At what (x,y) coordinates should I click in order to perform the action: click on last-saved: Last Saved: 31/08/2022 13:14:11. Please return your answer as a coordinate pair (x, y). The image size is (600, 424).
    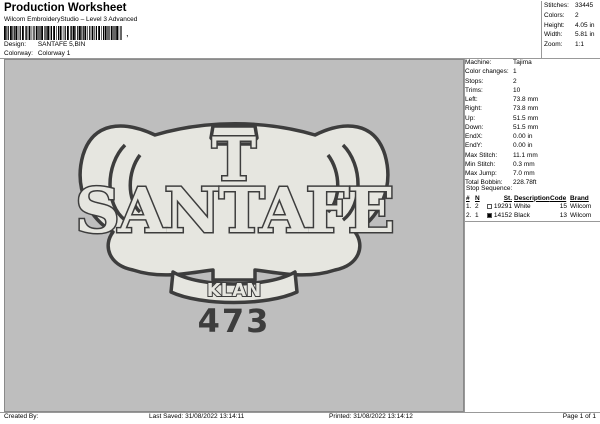
    Looking at the image, I should click on (197, 416).